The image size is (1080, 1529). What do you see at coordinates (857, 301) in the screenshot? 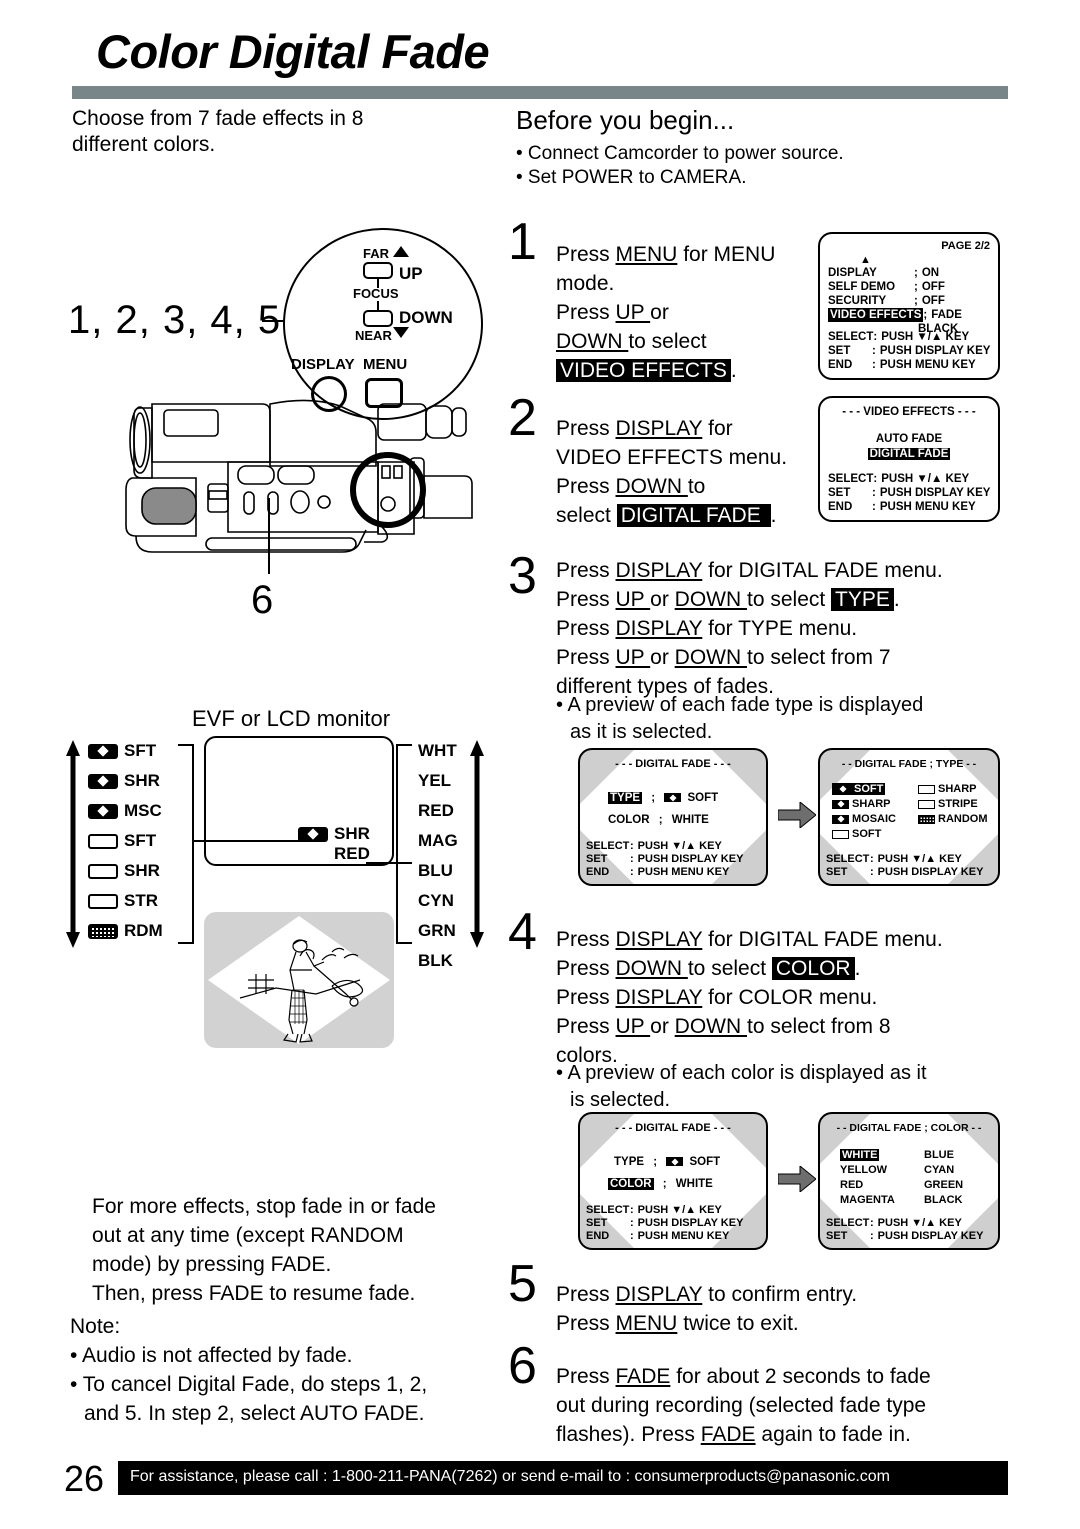
I see `menu-option-label: SECURITY` at bounding box center [857, 301].